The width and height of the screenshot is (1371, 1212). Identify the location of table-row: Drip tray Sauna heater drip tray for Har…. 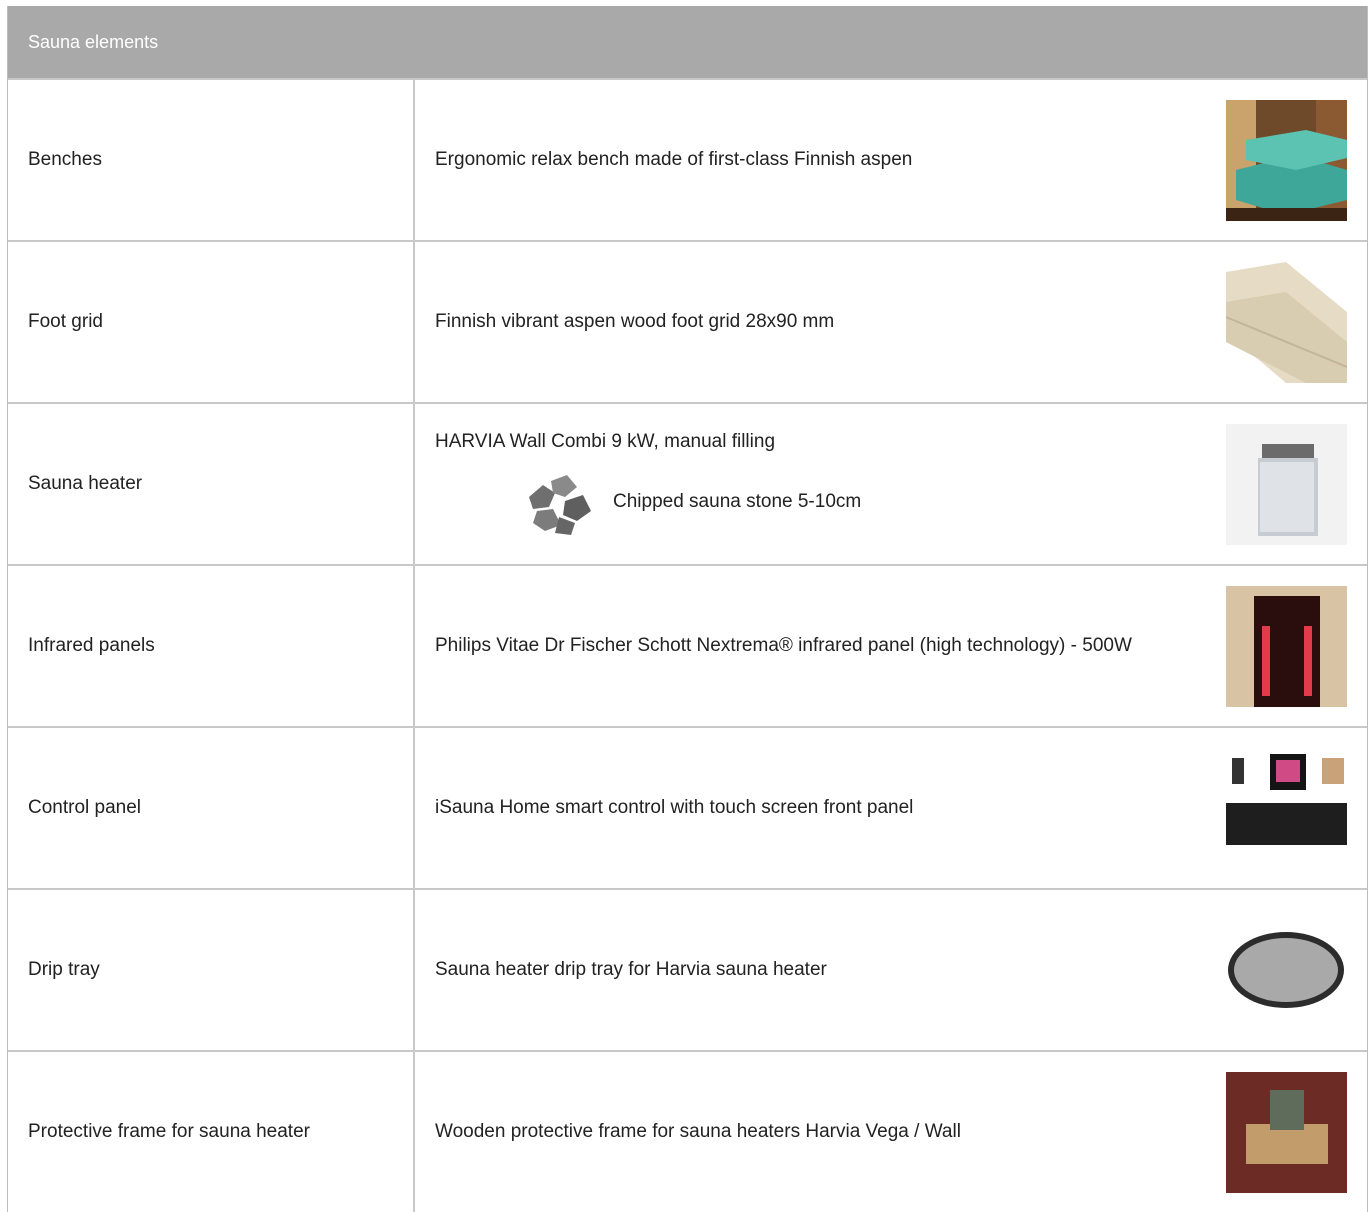
(687, 971).